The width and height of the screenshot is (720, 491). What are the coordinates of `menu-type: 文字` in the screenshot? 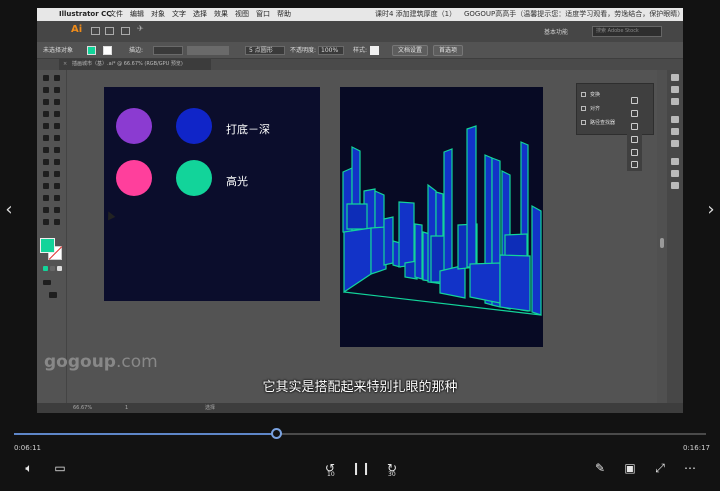 It's located at (179, 14).